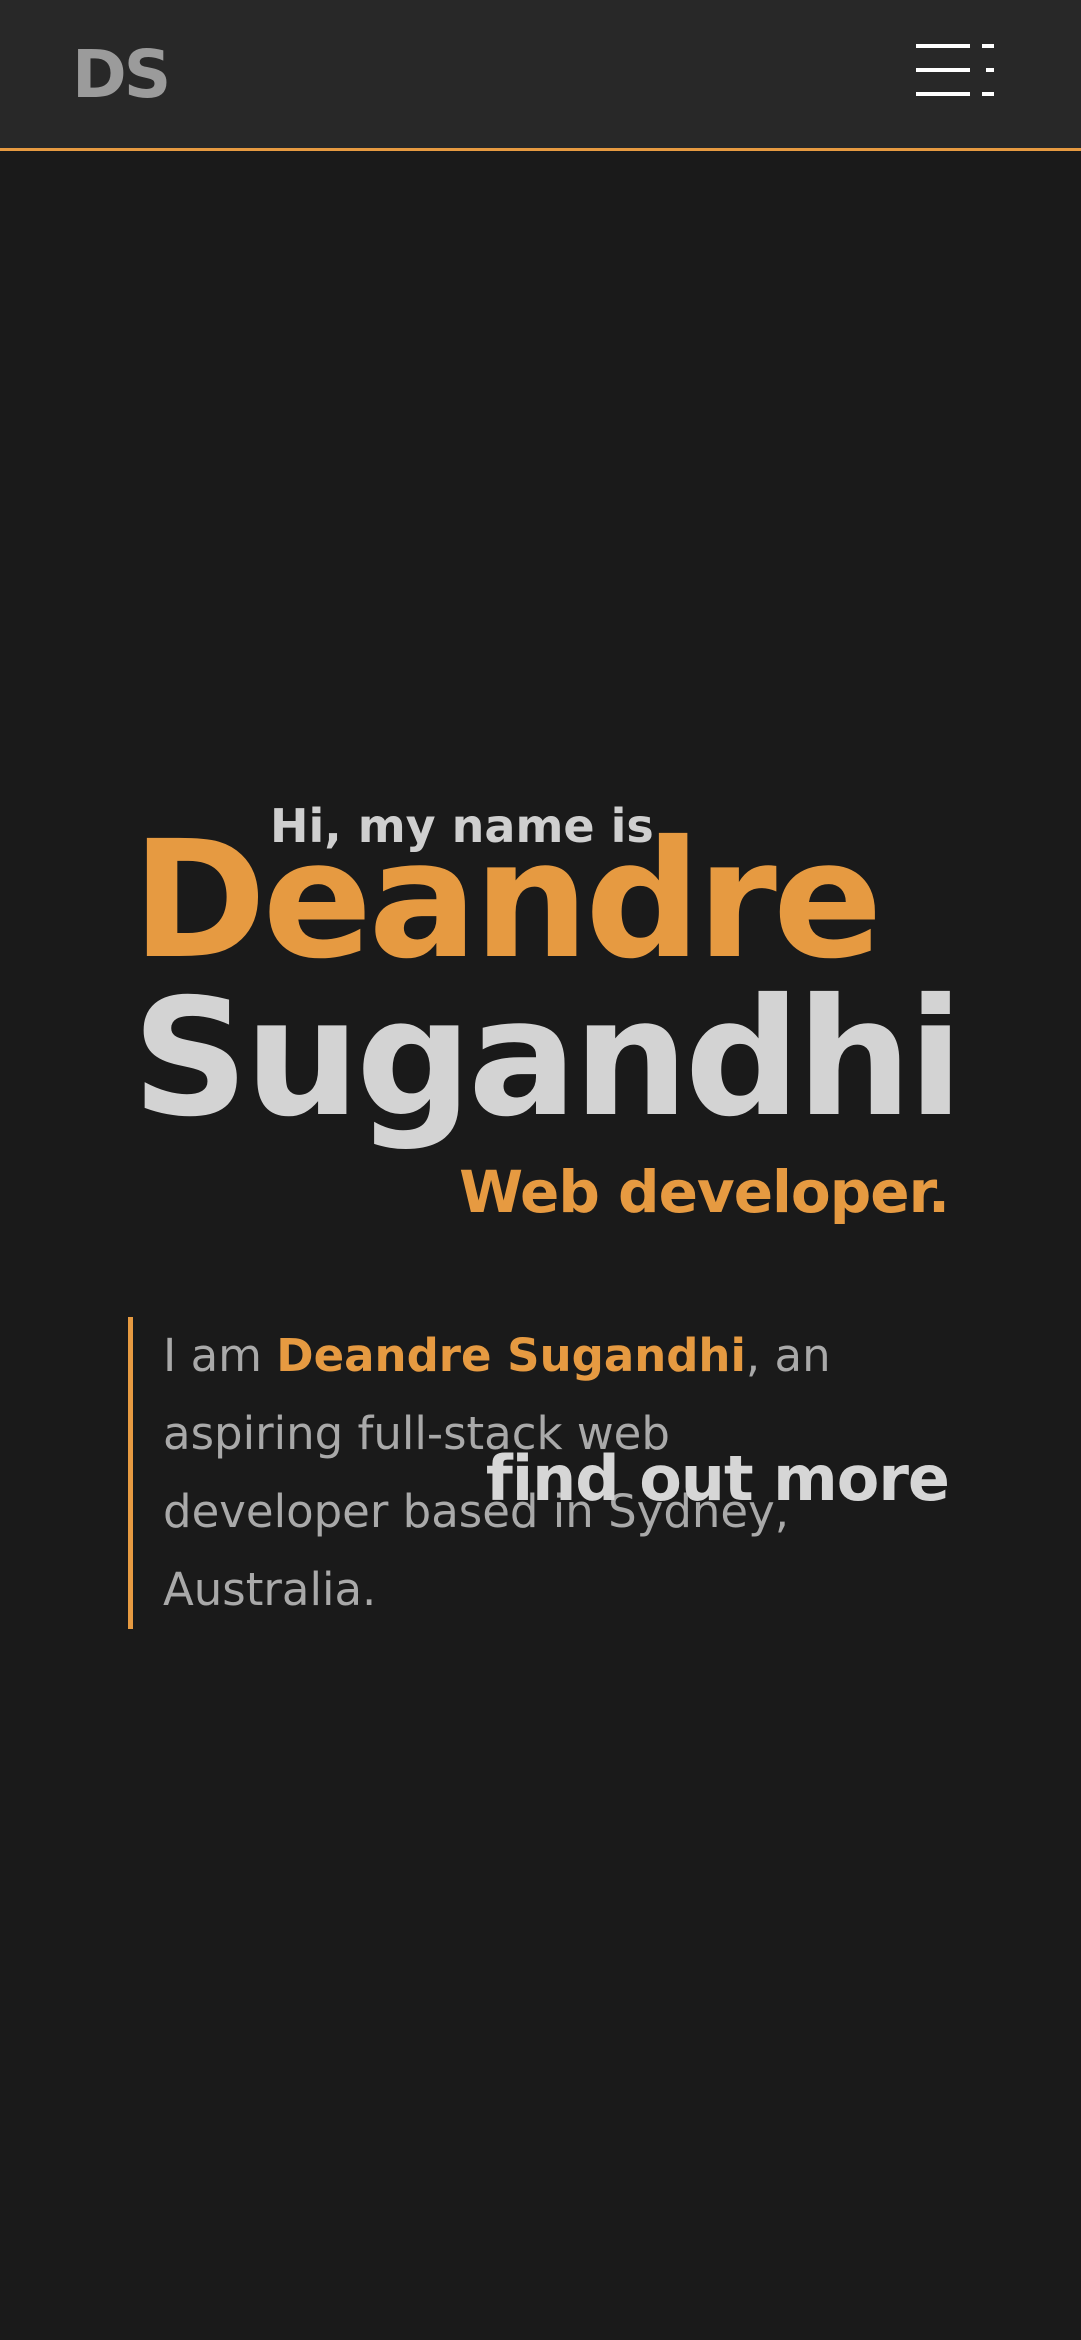 This screenshot has height=2340, width=1081. I want to click on menu-button, so click(957, 71).